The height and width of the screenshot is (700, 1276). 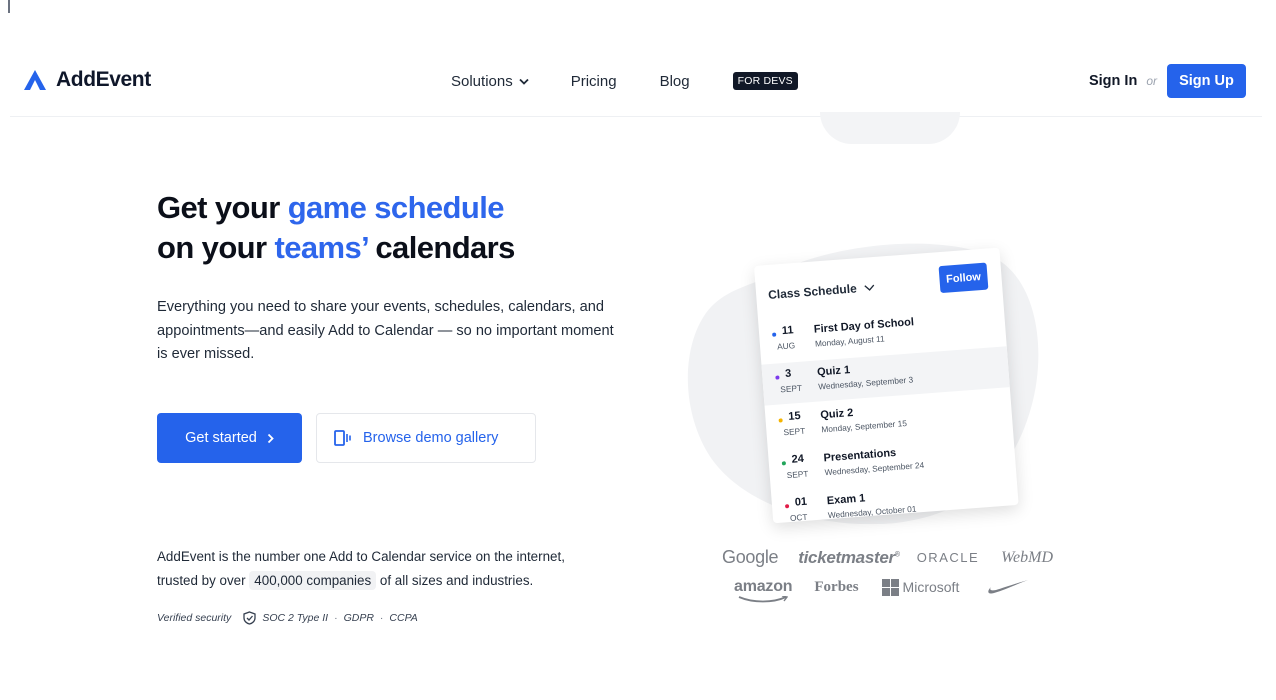 What do you see at coordinates (833, 371) in the screenshot?
I see `event-name: Quiz 1` at bounding box center [833, 371].